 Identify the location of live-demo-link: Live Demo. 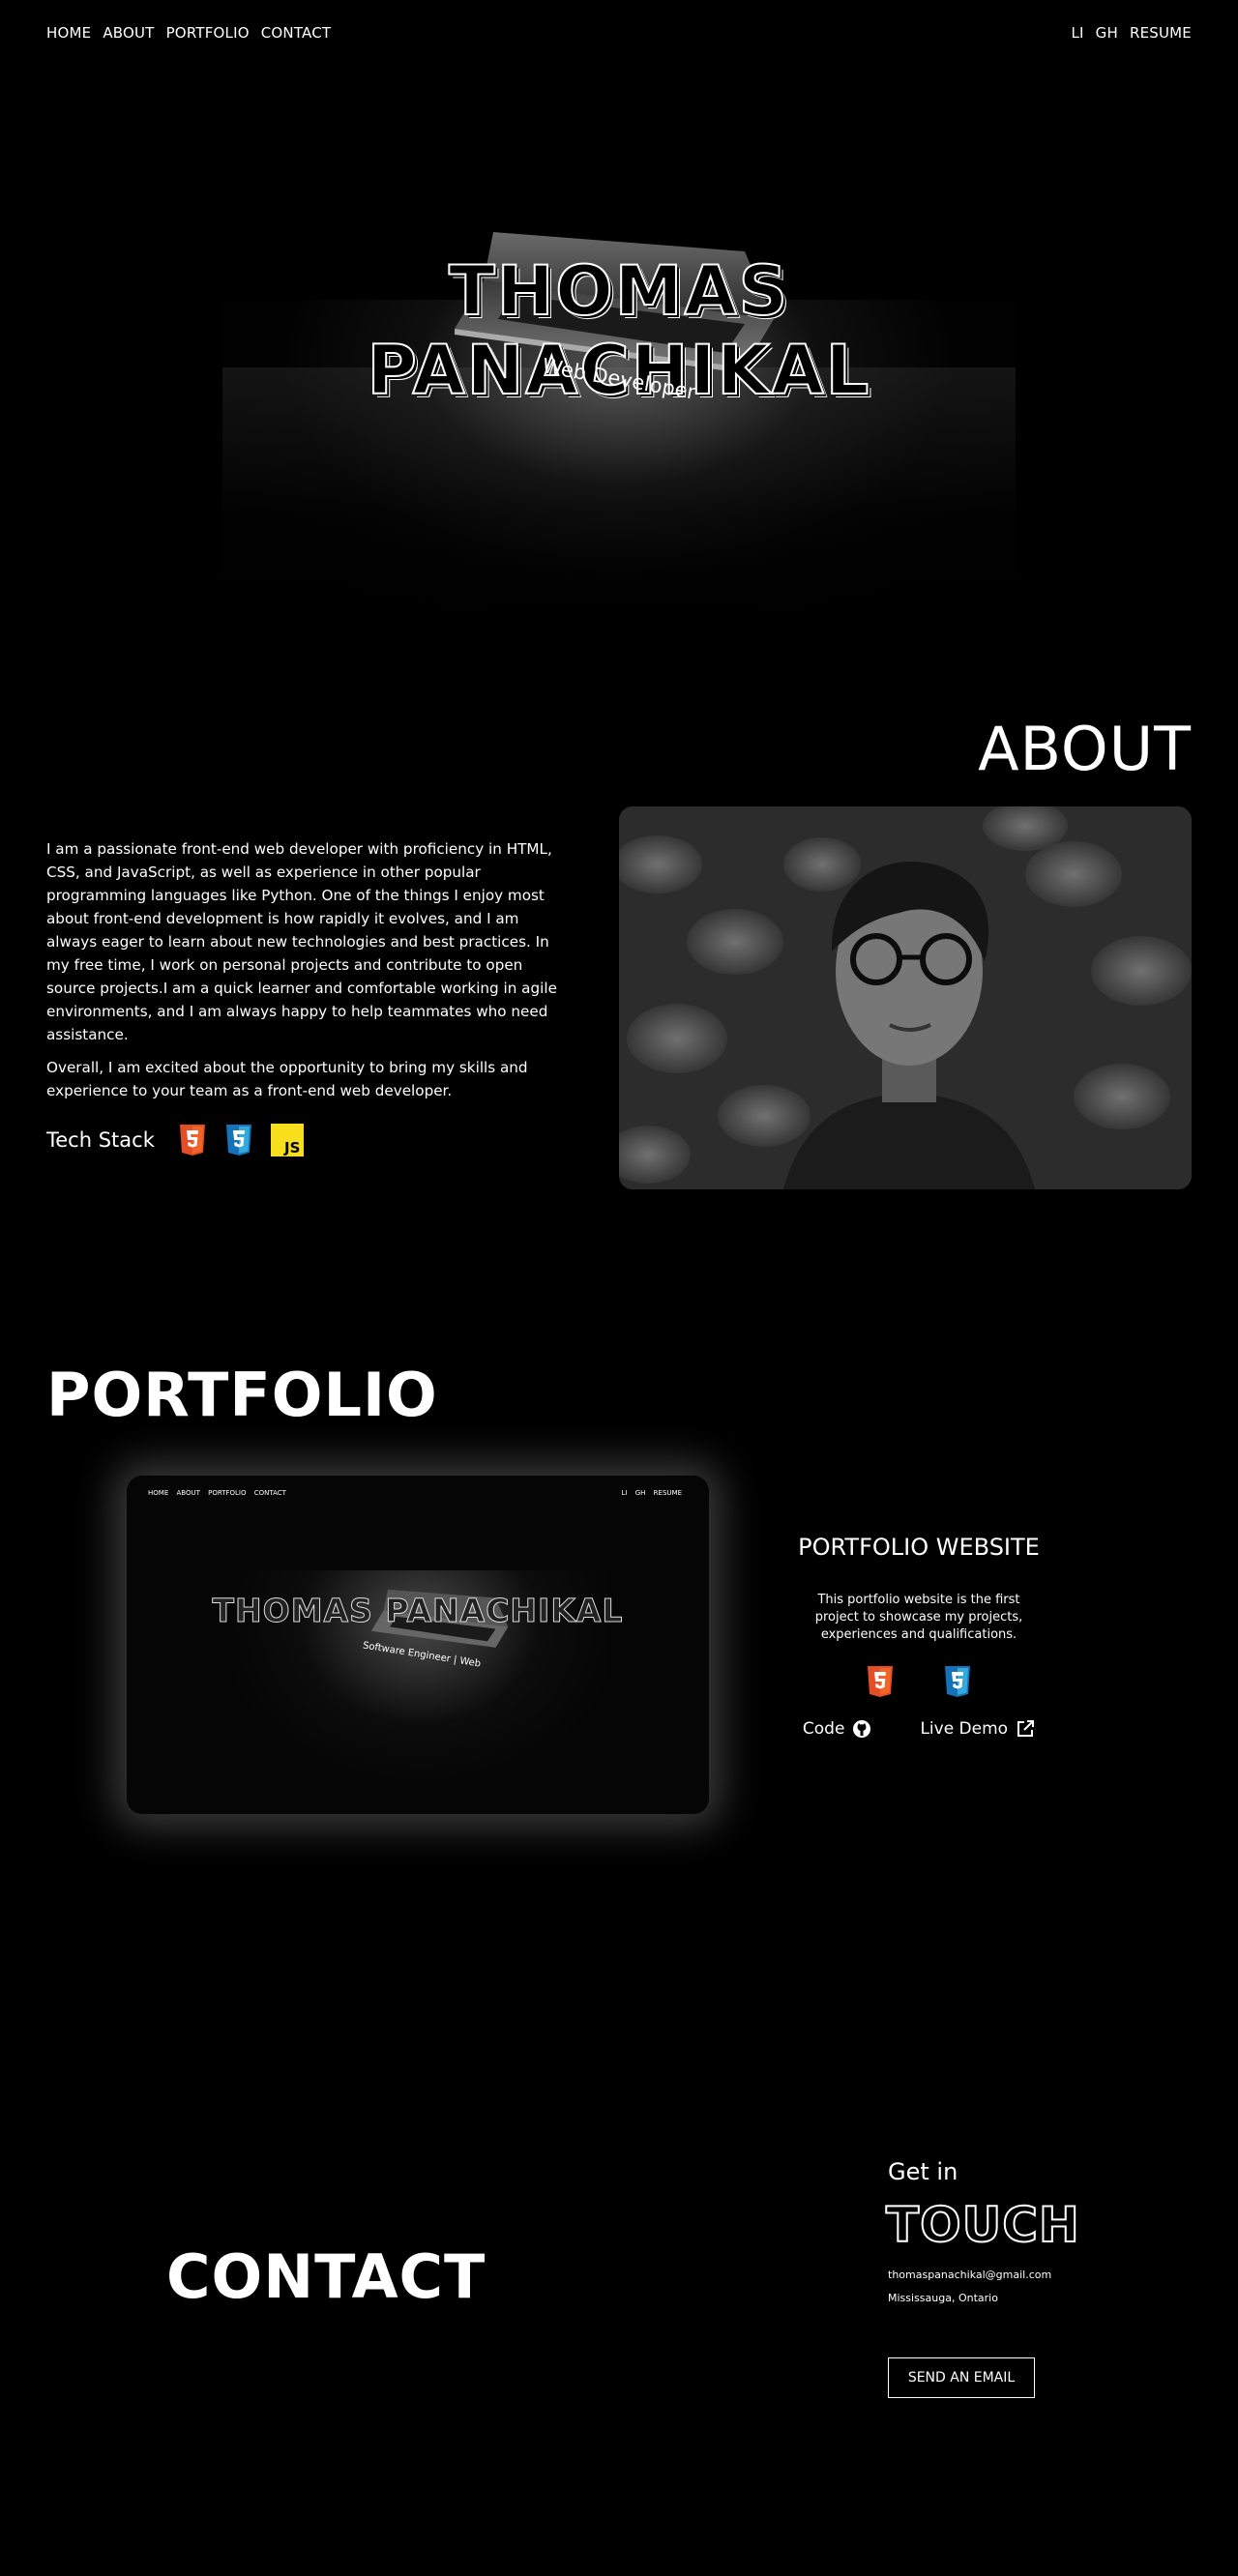
(977, 1729).